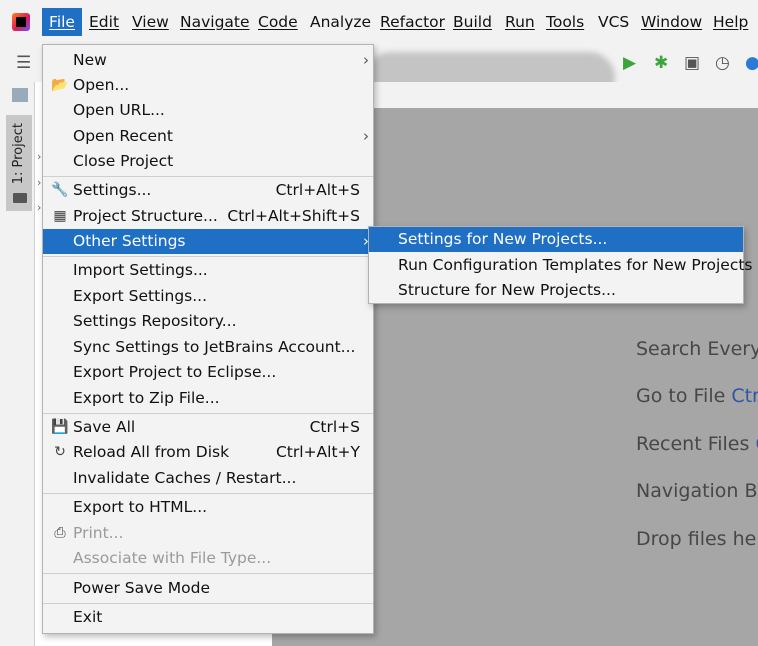 The height and width of the screenshot is (646, 758). I want to click on menu-item-power-save-mode: Power Save Mode, so click(208, 588).